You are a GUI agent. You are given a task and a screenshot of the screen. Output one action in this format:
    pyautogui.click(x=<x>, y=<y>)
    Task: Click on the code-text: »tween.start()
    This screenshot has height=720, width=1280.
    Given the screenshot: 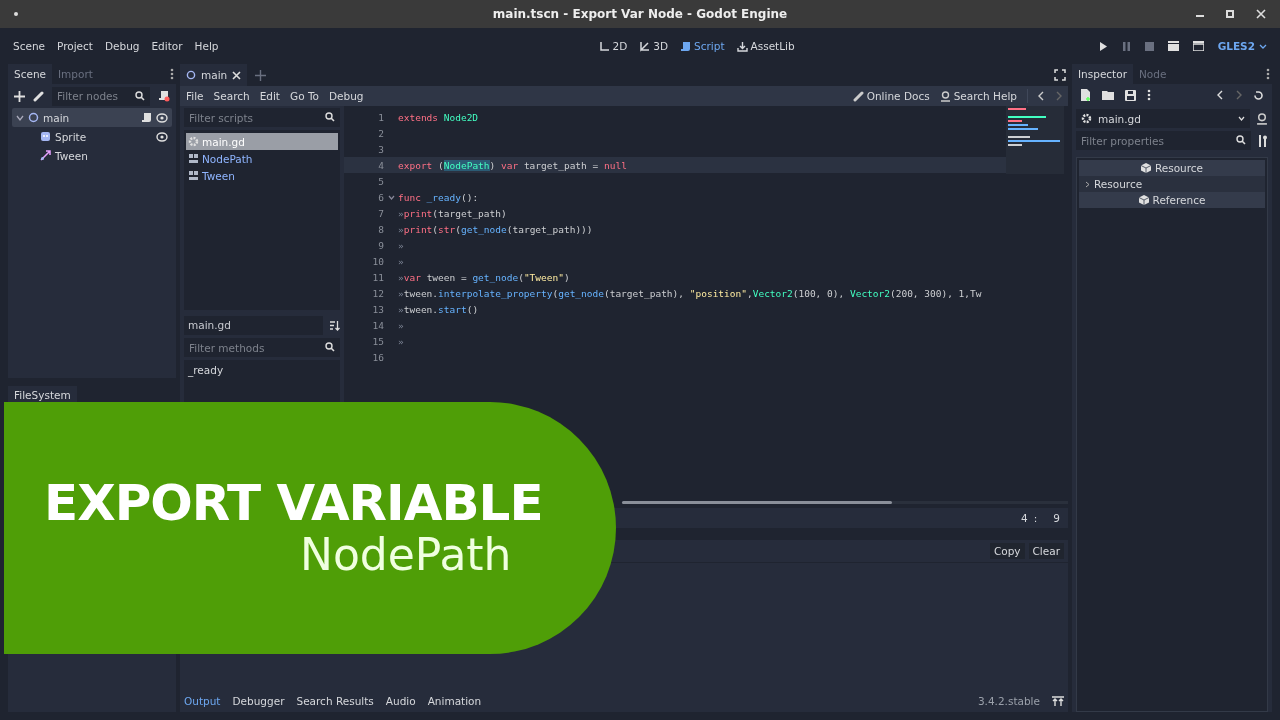 What is the action you would take?
    pyautogui.click(x=438, y=309)
    